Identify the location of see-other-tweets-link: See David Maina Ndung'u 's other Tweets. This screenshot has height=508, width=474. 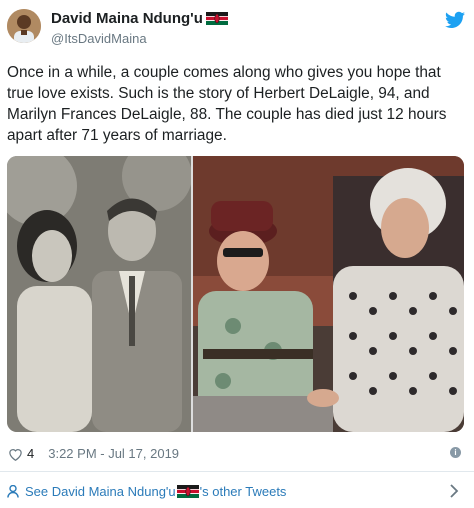
(146, 491).